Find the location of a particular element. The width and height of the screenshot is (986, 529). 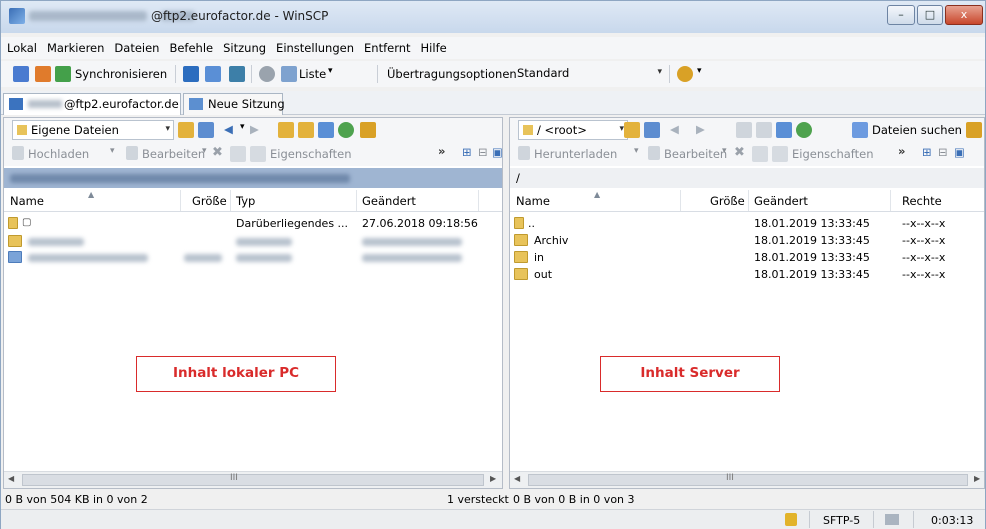

col-rights: Rechte is located at coordinates (922, 201).